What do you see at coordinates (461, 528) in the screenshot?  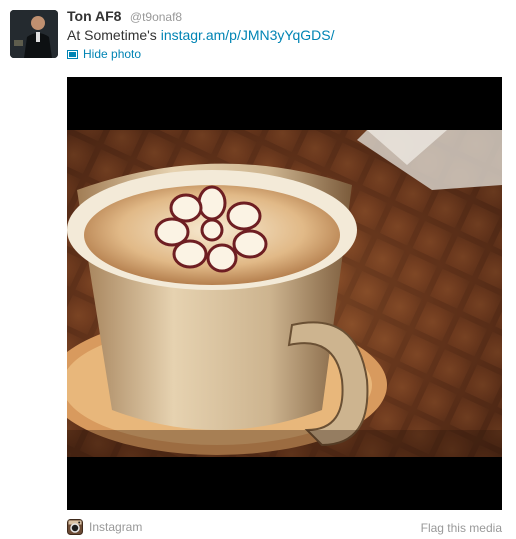 I see `flag-media-link: Flag this media` at bounding box center [461, 528].